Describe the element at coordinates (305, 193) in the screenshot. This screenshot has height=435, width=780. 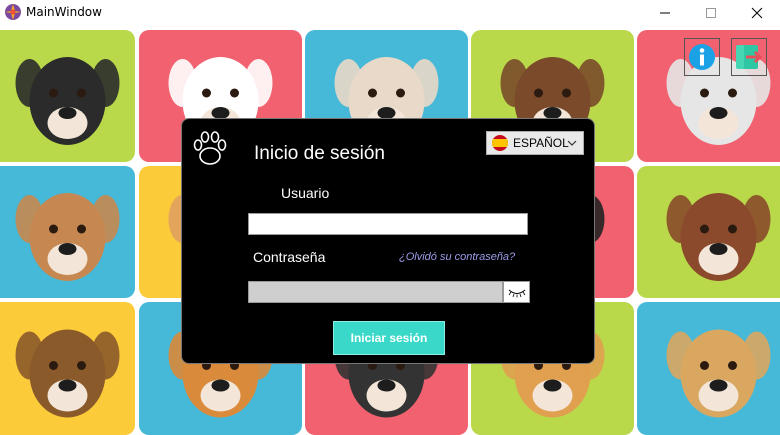
I see `username-label: Usuario` at that location.